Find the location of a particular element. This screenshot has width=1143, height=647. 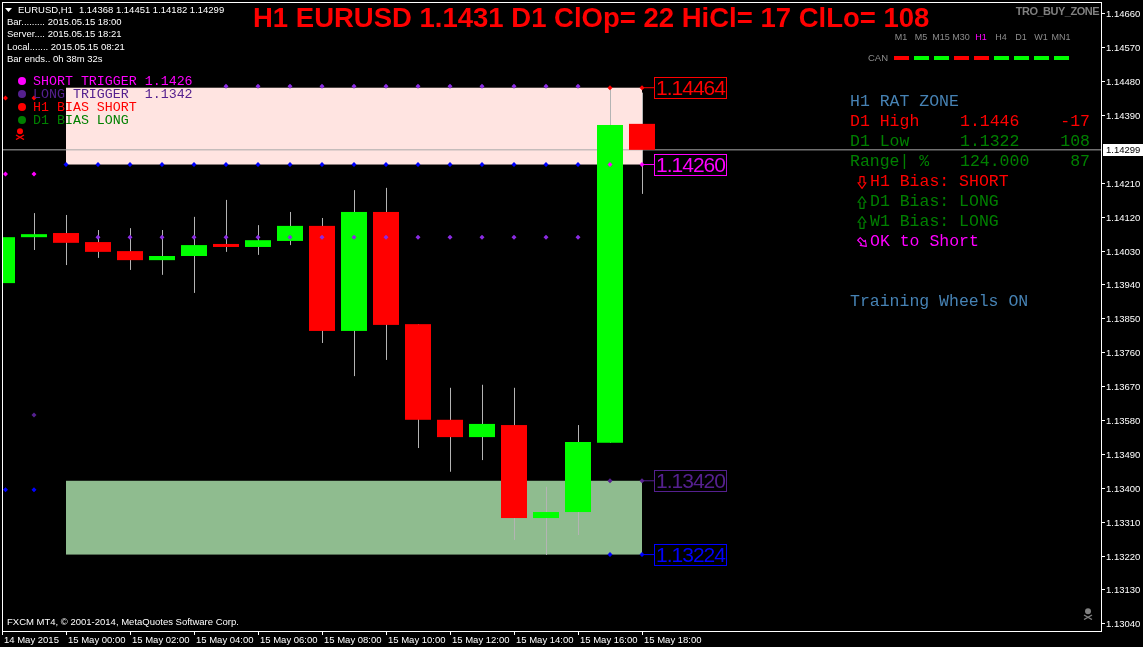

status-text: Training Wheels ON is located at coordinates (940, 302).